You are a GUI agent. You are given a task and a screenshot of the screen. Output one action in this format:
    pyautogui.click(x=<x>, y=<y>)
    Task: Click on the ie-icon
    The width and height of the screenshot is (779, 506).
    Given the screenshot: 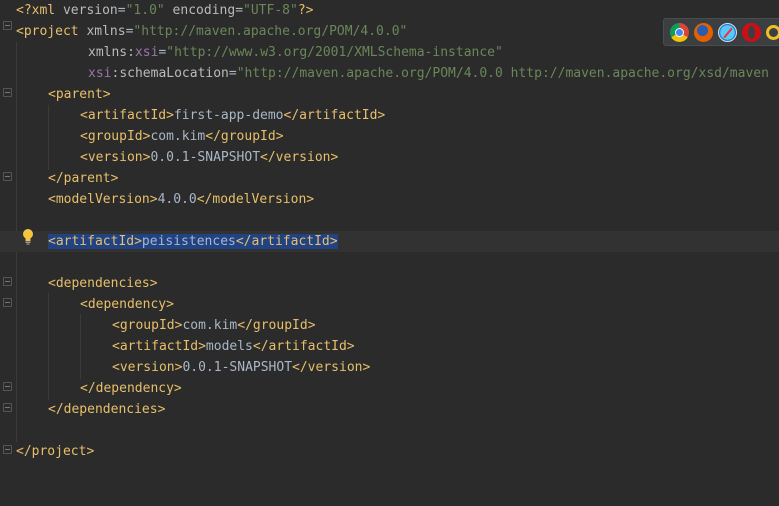 What is the action you would take?
    pyautogui.click(x=772, y=32)
    